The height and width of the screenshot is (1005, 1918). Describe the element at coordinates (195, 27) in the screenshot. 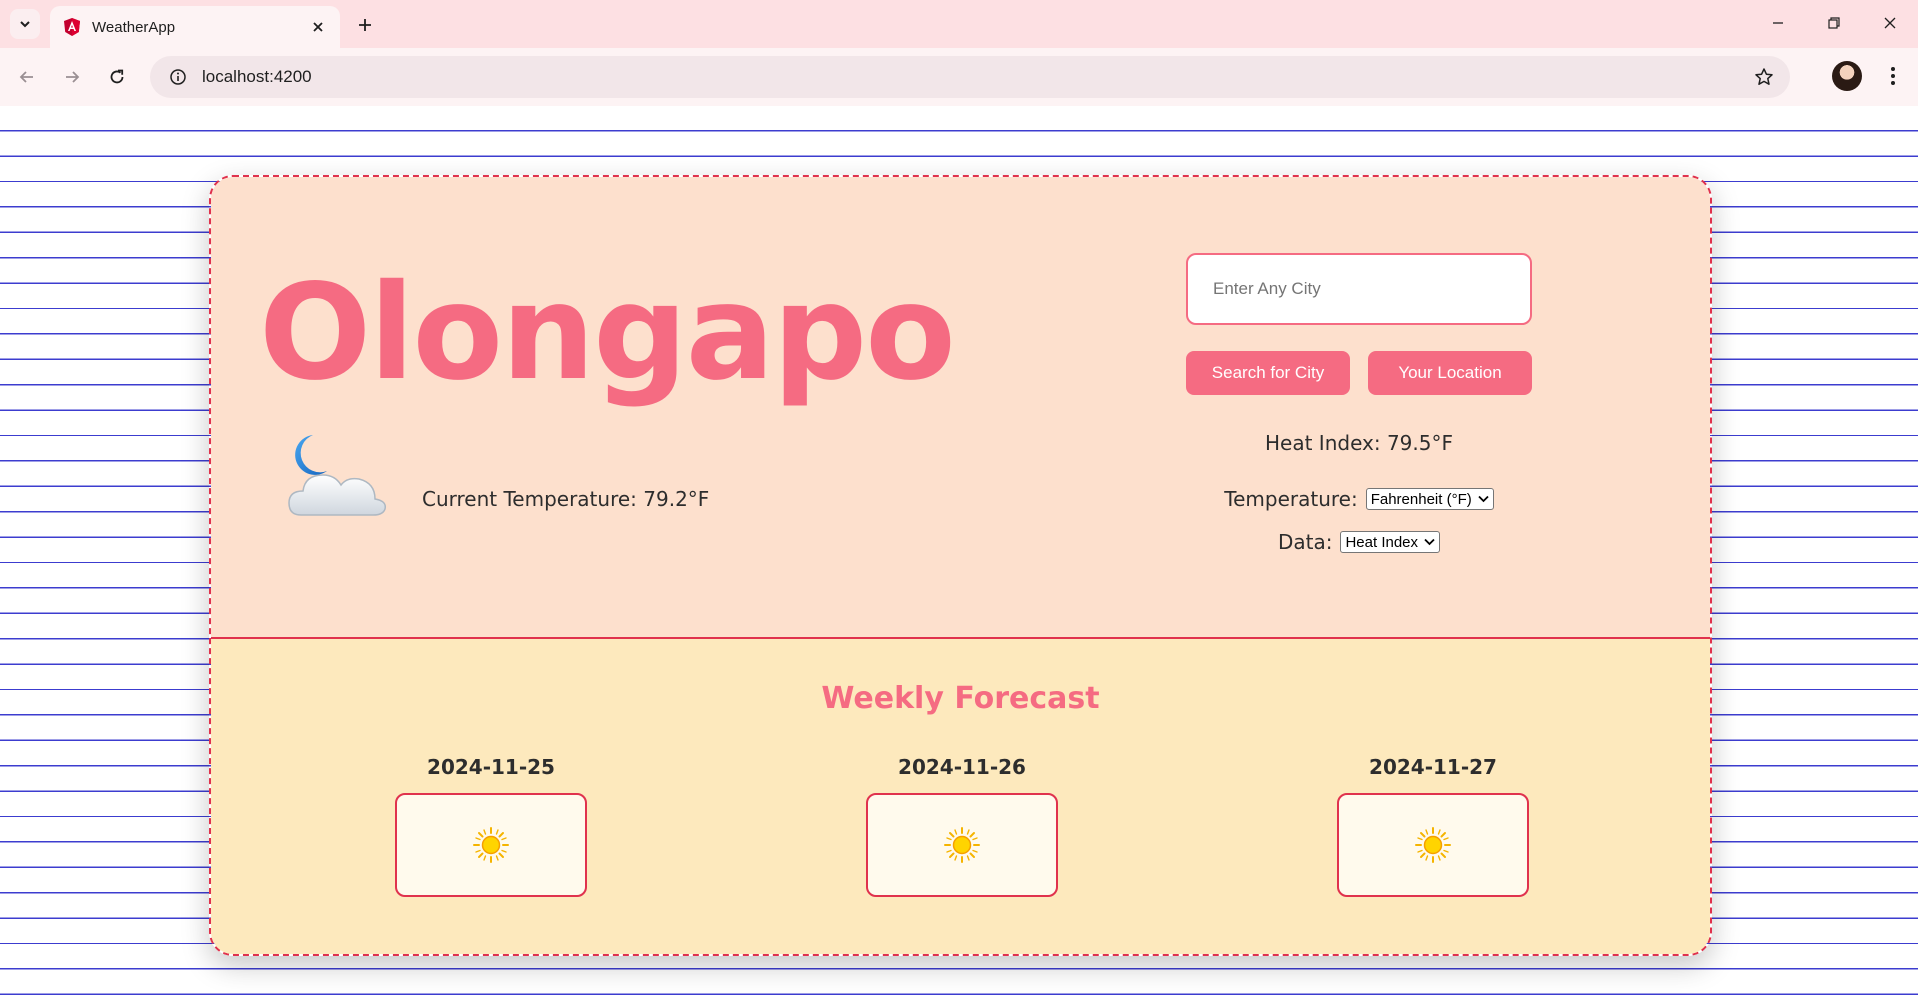

I see `active-tab: WeatherApp` at that location.